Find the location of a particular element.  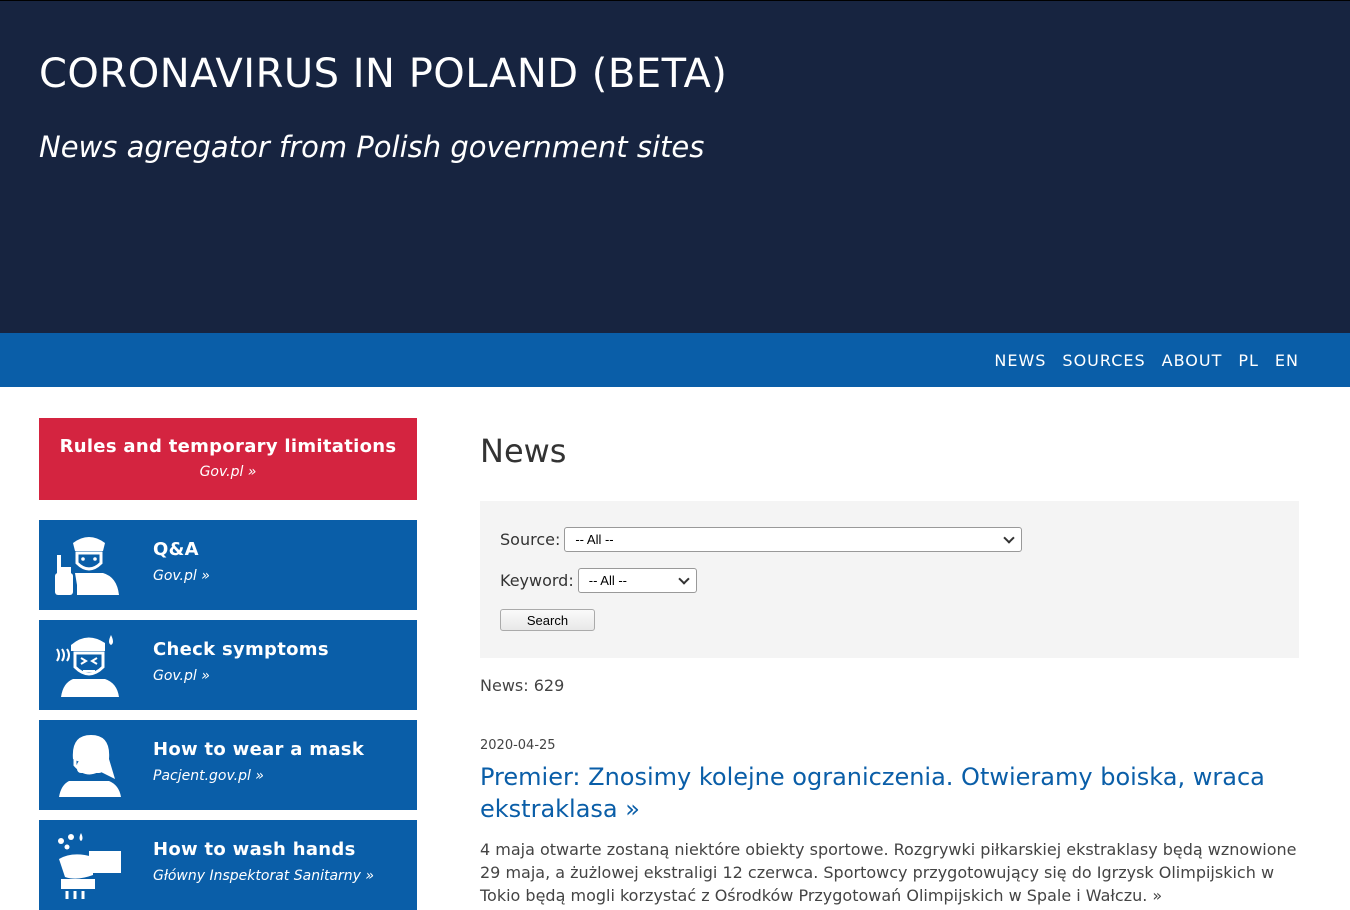

symptoms-card-title: Check symptoms is located at coordinates (241, 649).